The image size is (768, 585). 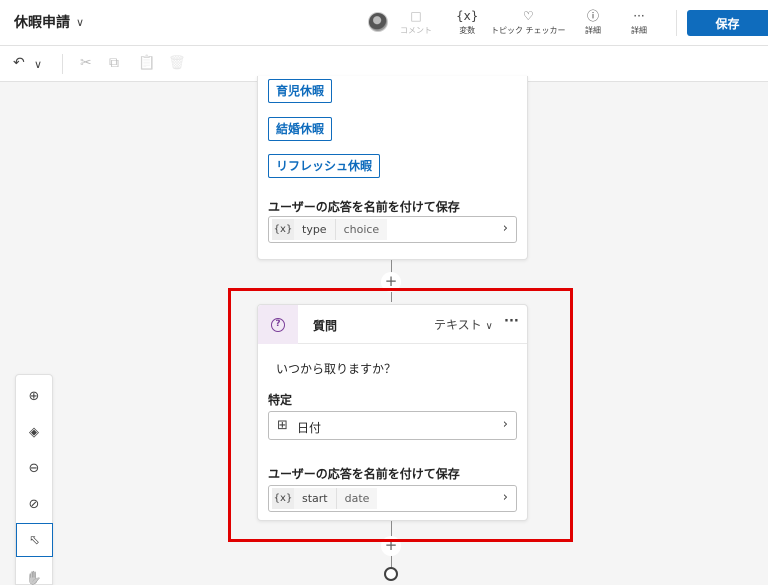 I want to click on question-node-header: ? 質問 テキスト ∨ ···, so click(x=392, y=324).